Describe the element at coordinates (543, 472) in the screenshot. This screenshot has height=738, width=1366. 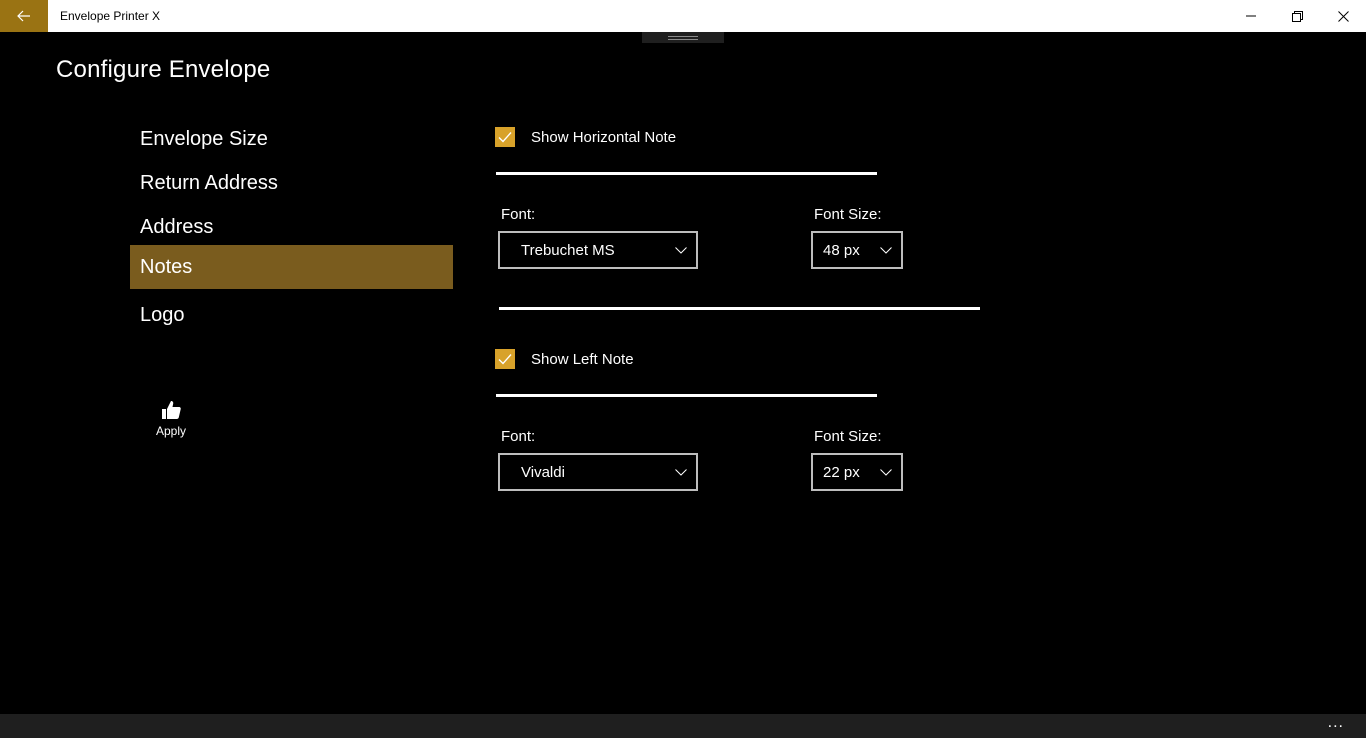
I see `left-font-value: Vivaldi` at that location.